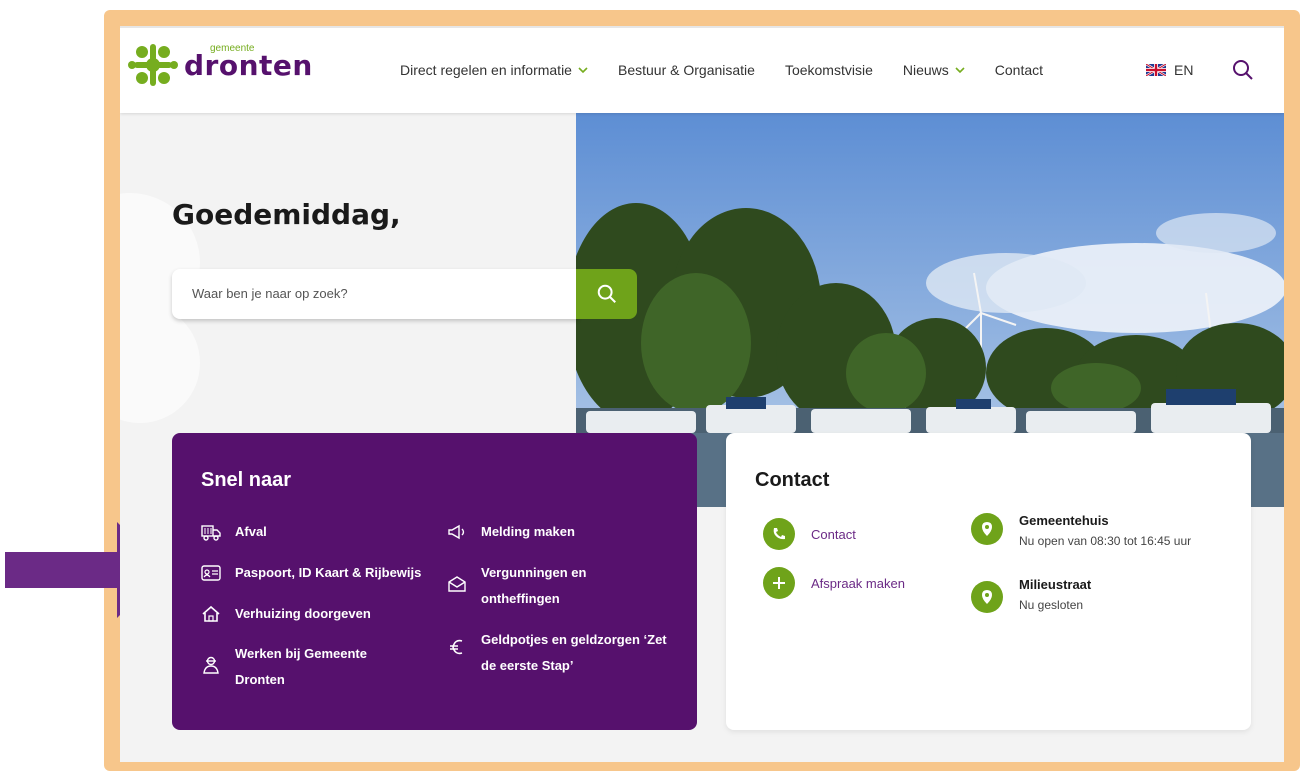 The image size is (1301, 771). What do you see at coordinates (1184, 70) in the screenshot?
I see `language-label: EN` at bounding box center [1184, 70].